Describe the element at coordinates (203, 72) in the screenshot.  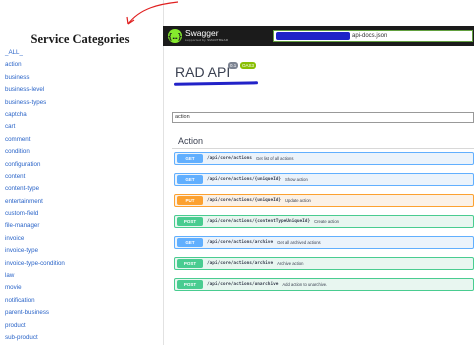
I see `api-title: RAD API` at that location.